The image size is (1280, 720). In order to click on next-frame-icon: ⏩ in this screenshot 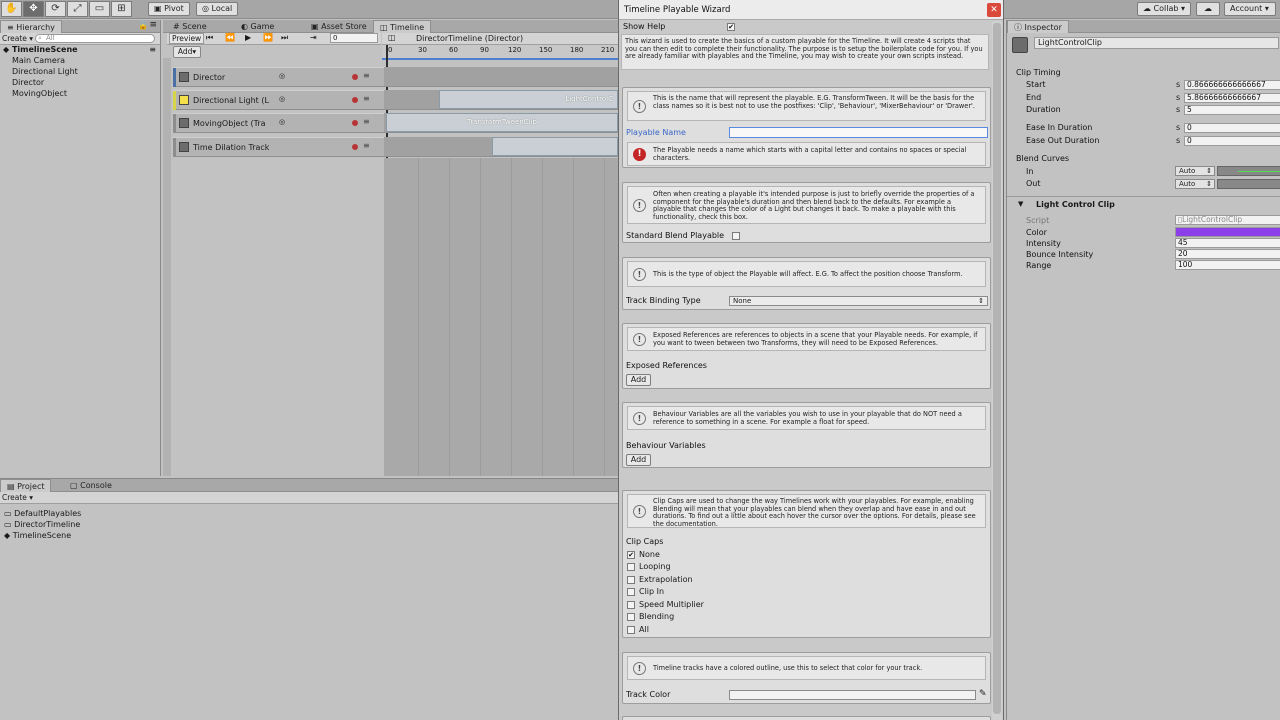, I will do `click(268, 37)`.